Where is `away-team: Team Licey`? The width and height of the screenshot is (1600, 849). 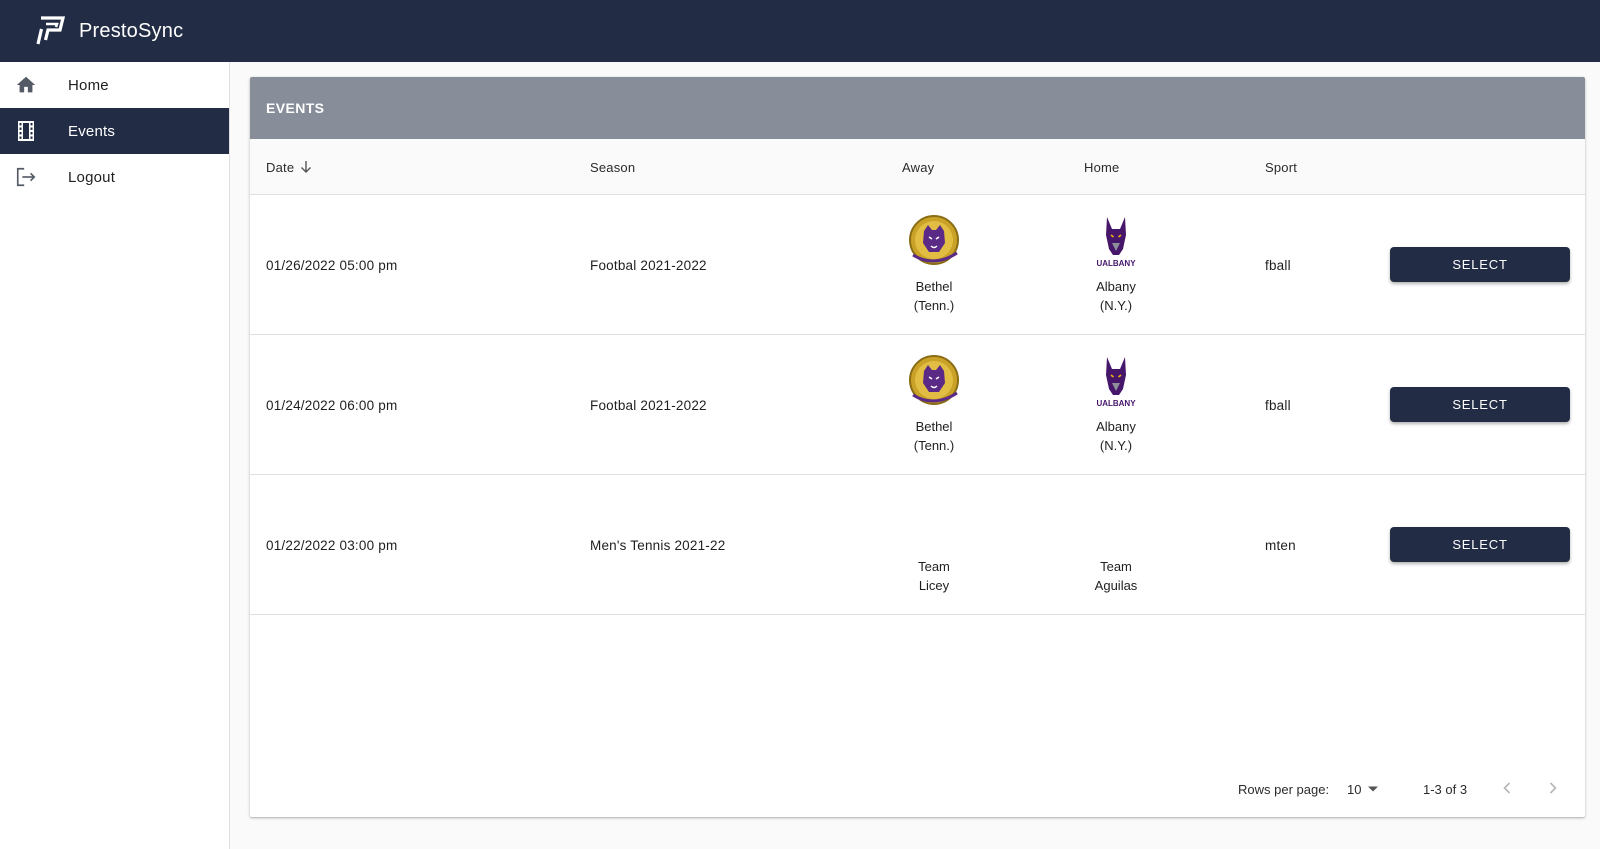
away-team: Team Licey is located at coordinates (934, 544).